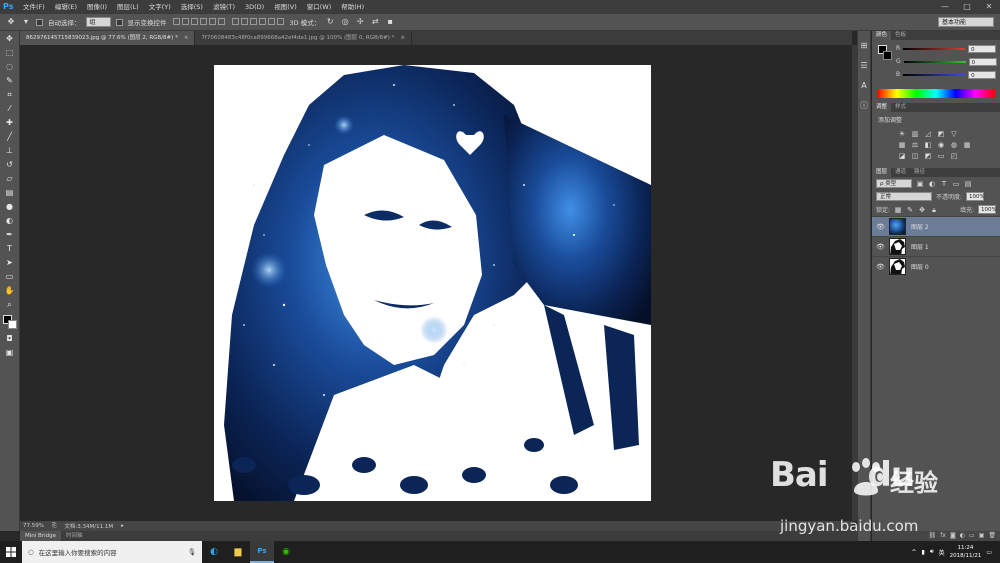 This screenshot has height=563, width=1000. Describe the element at coordinates (10, 39) in the screenshot. I see `move-tool-icon: ✥` at that location.